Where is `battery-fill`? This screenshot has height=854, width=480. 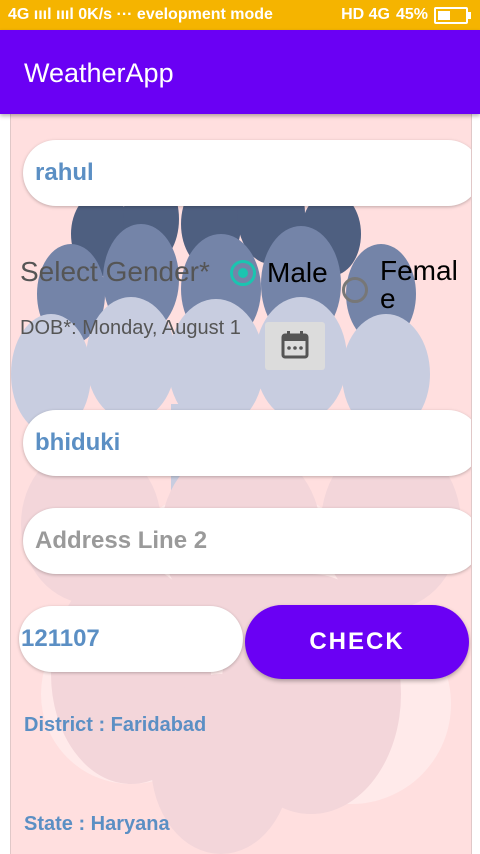 battery-fill is located at coordinates (444, 15).